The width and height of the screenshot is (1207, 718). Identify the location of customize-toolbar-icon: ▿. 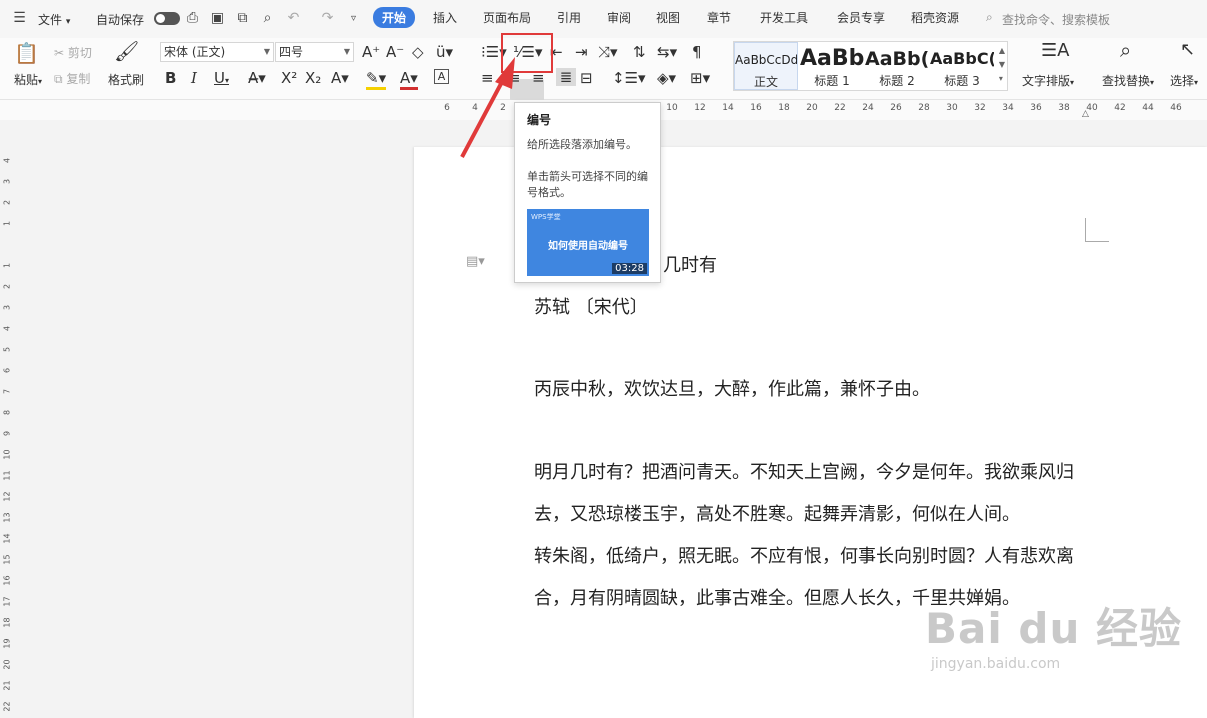
(353, 18).